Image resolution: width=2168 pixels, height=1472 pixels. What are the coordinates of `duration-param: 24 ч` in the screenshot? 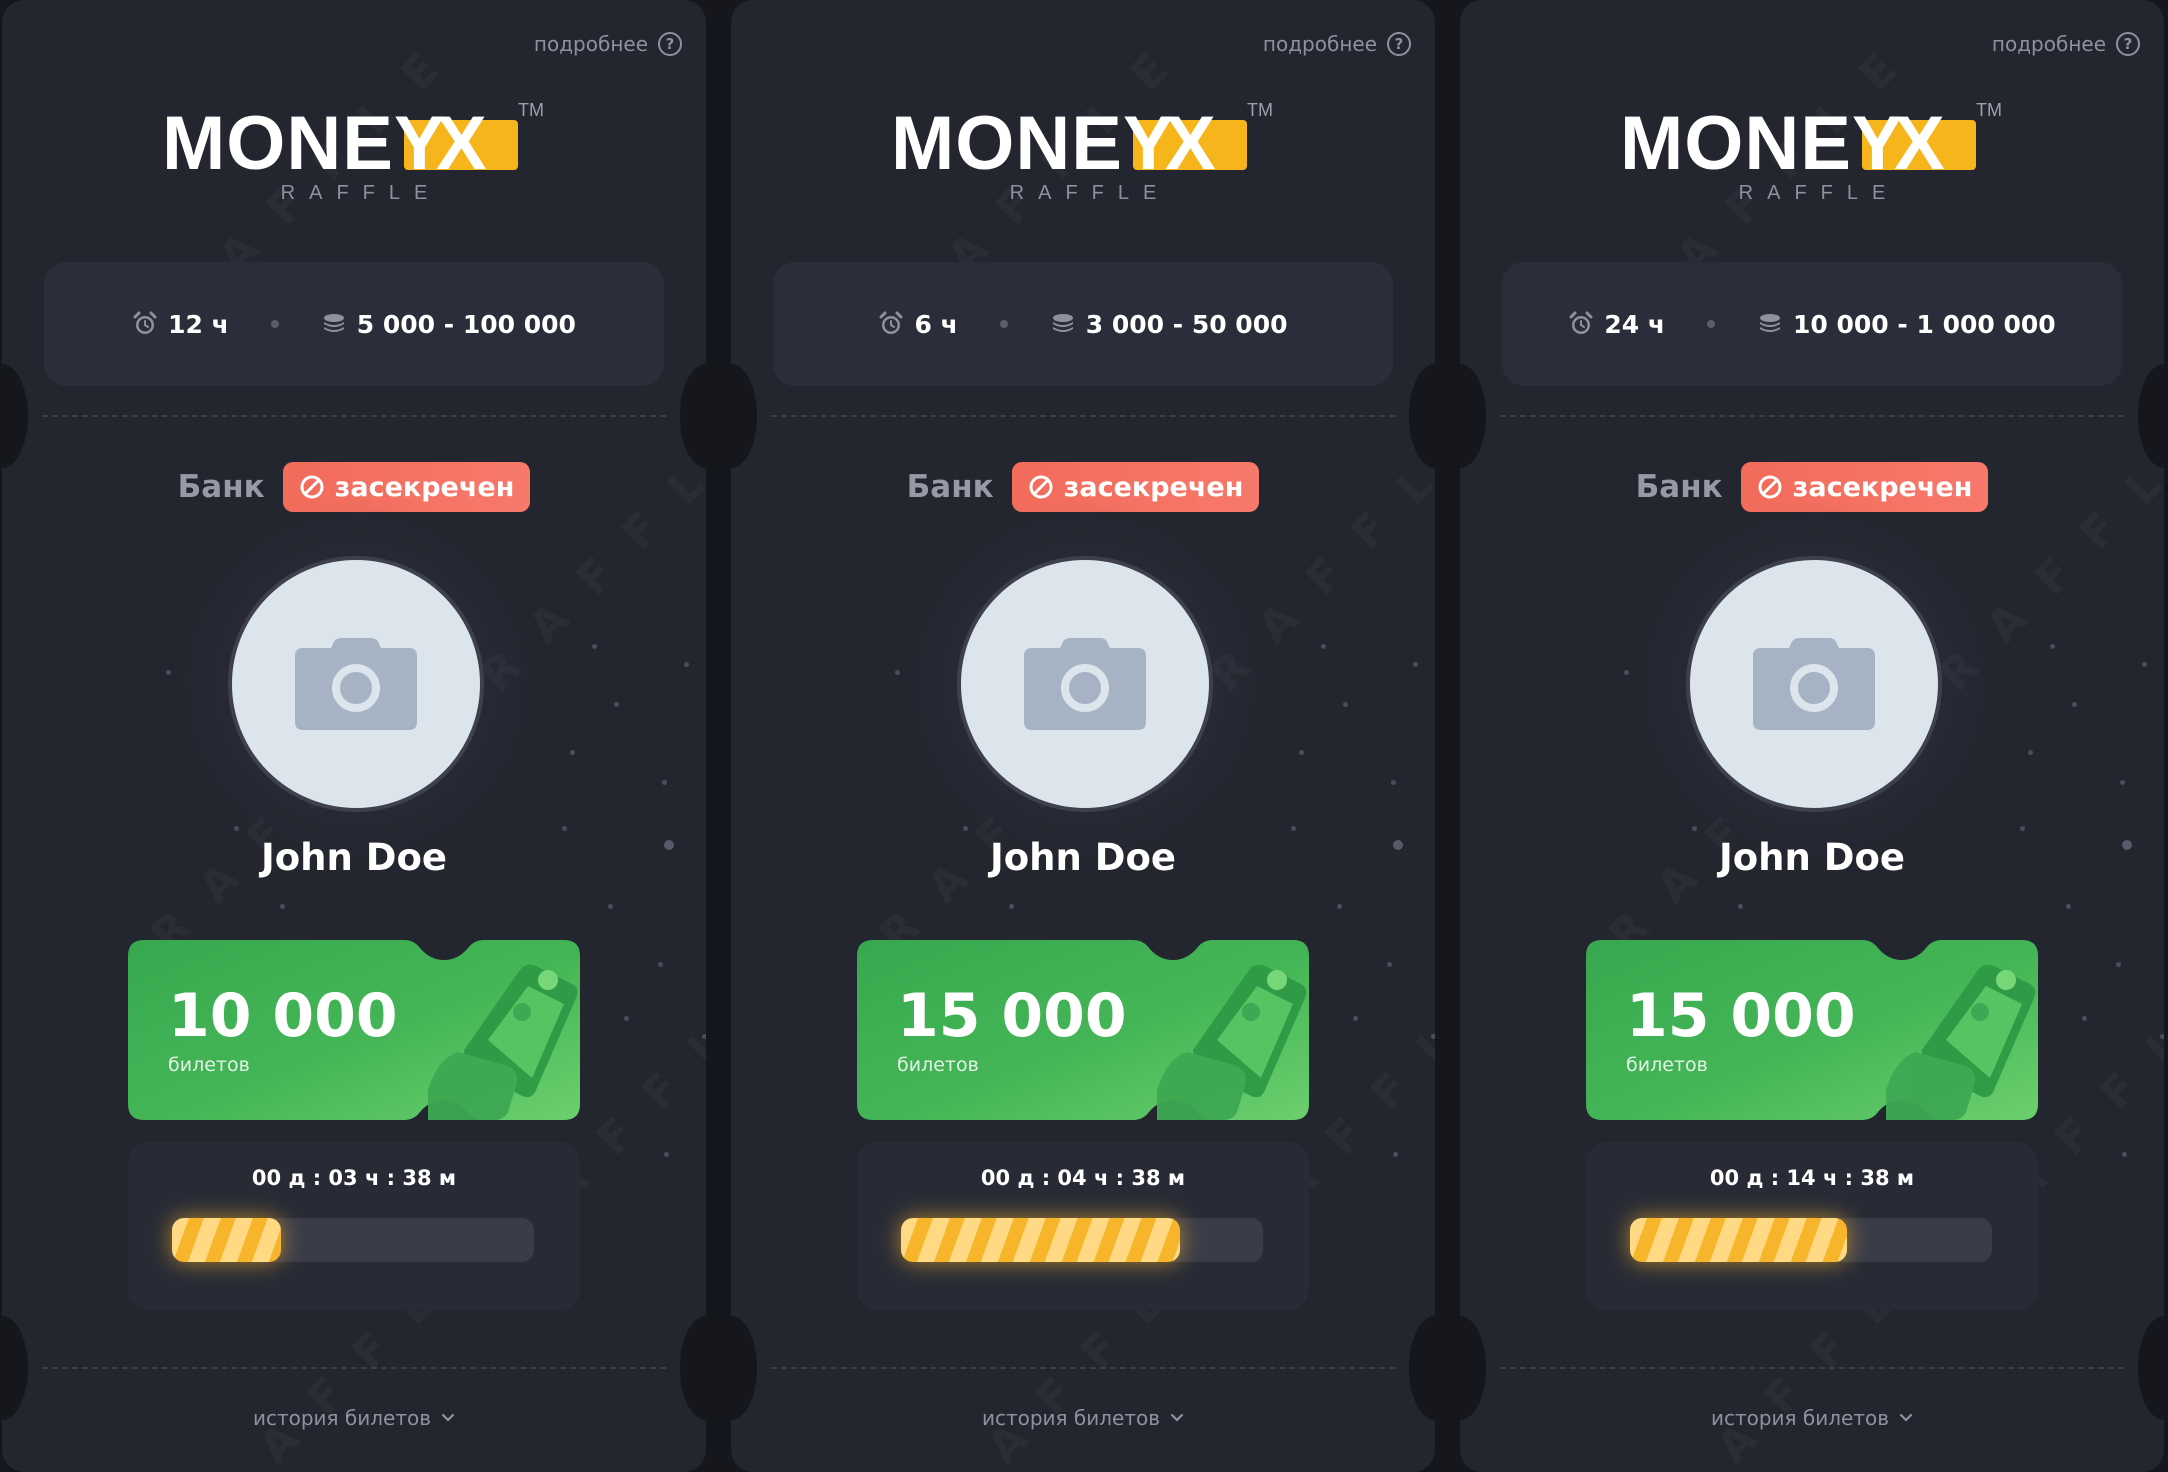 It's located at (1616, 324).